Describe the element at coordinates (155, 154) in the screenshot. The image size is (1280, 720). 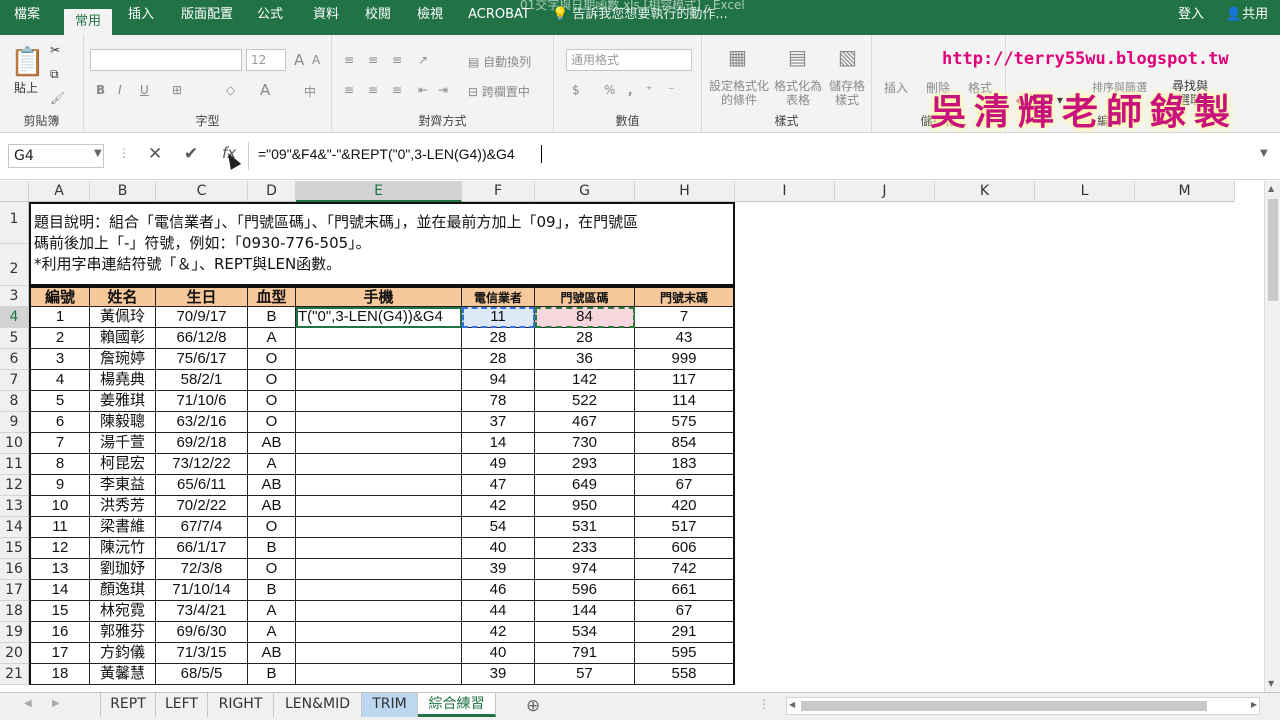
I see `cancel-icon: ✕` at that location.